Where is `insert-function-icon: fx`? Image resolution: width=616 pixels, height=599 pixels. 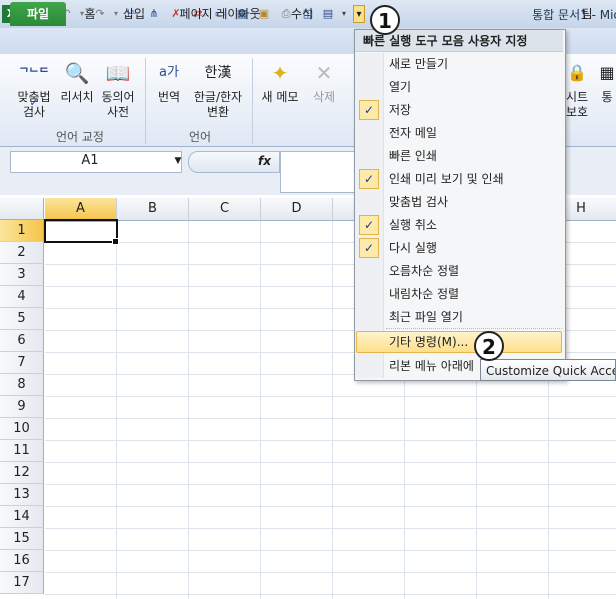 insert-function-icon: fx is located at coordinates (268, 161).